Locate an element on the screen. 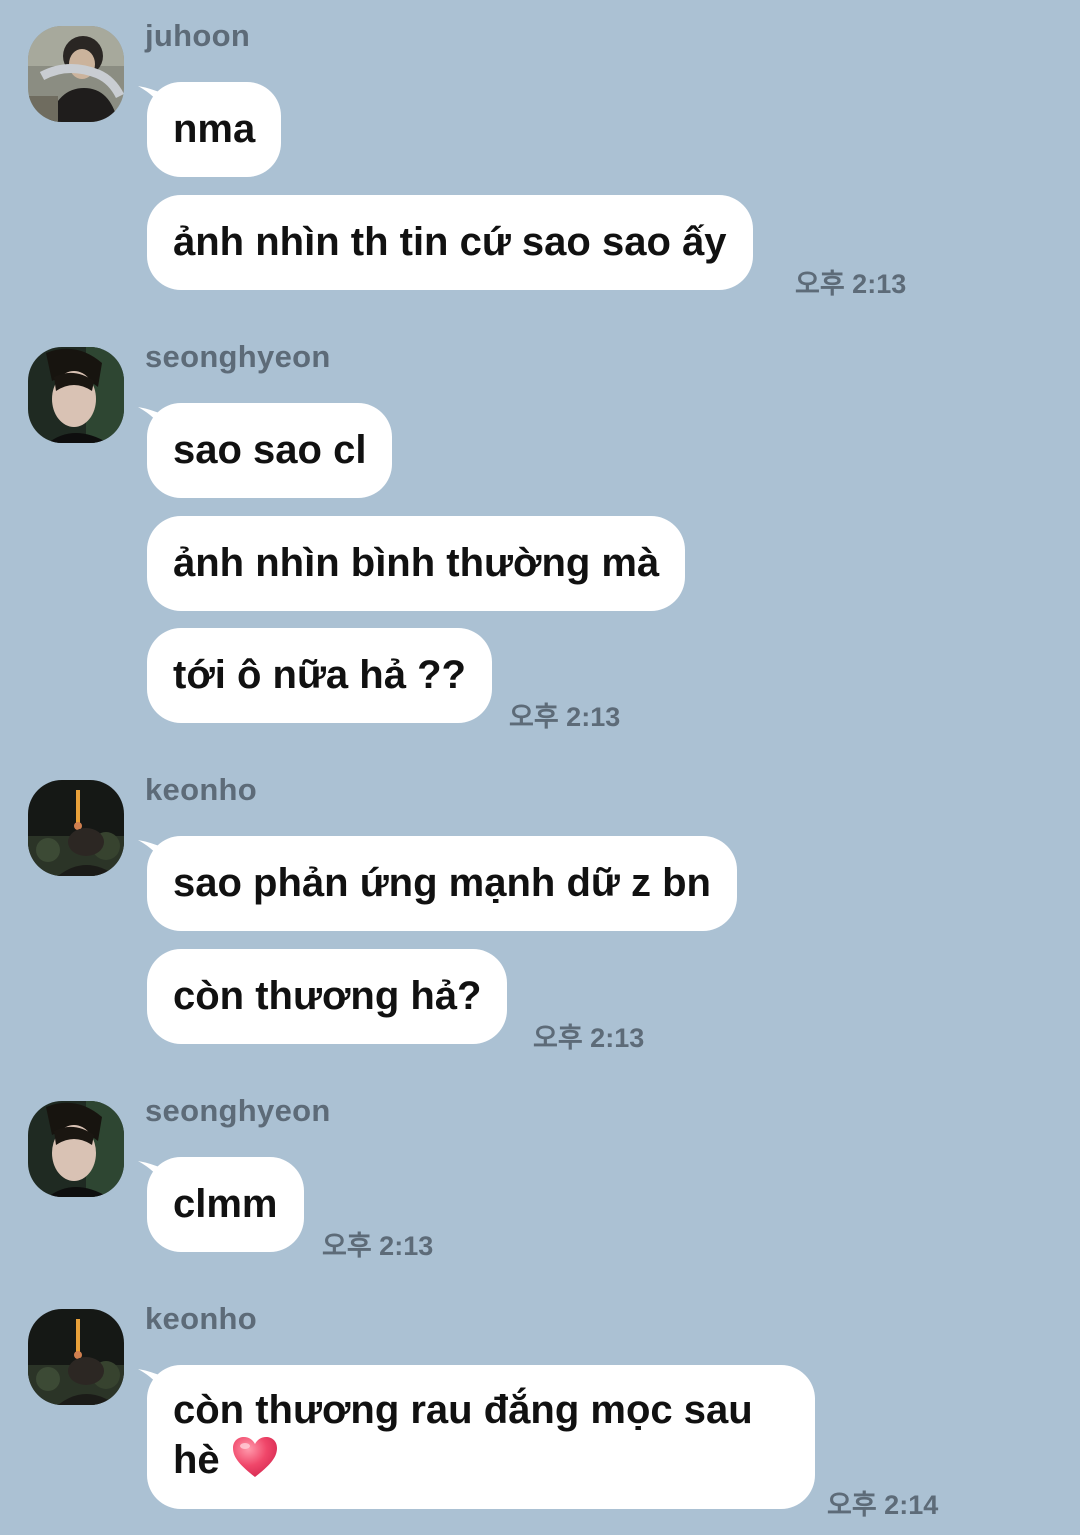 This screenshot has width=1080, height=1535. message-bubble: sao sao cl is located at coordinates (270, 450).